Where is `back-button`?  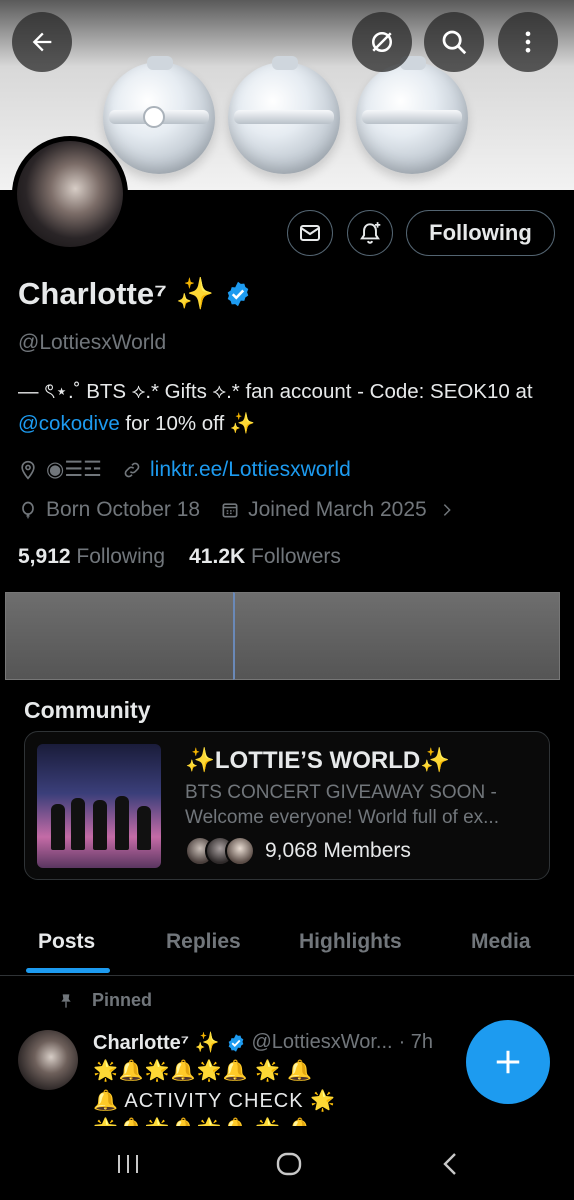
back-button is located at coordinates (42, 42).